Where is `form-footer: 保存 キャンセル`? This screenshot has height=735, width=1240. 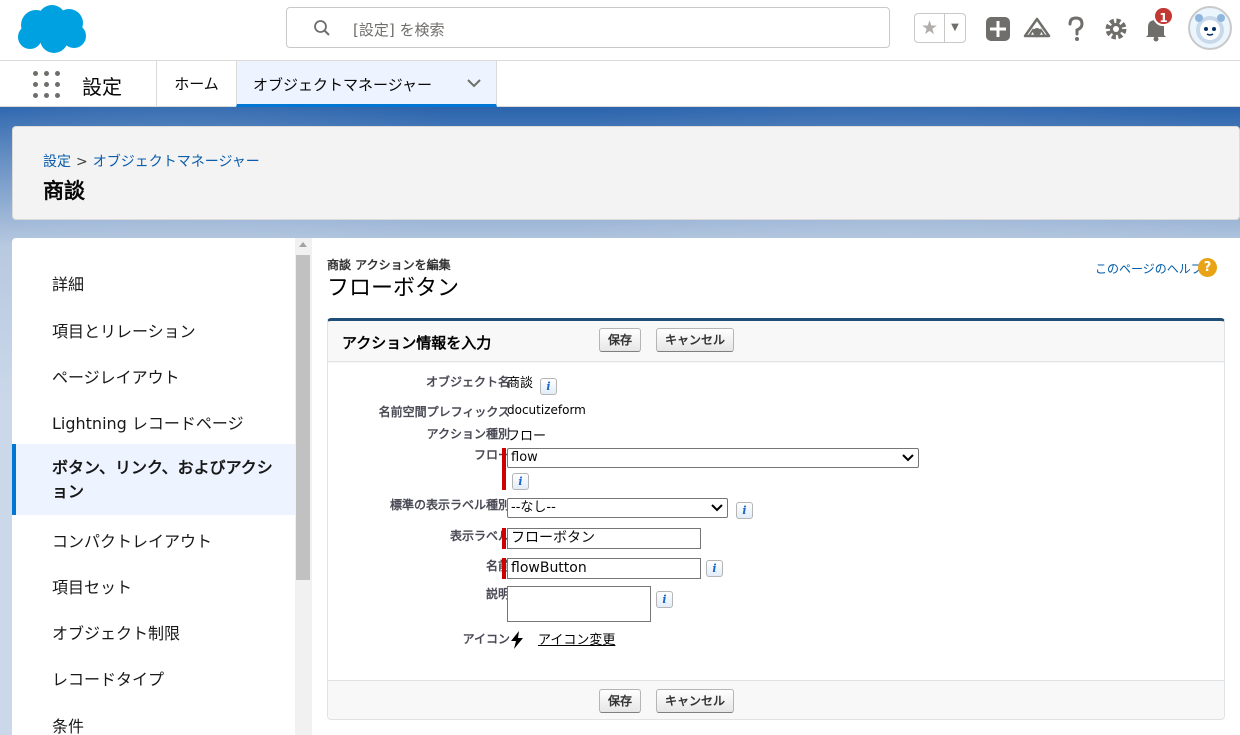
form-footer: 保存 キャンセル is located at coordinates (776, 700).